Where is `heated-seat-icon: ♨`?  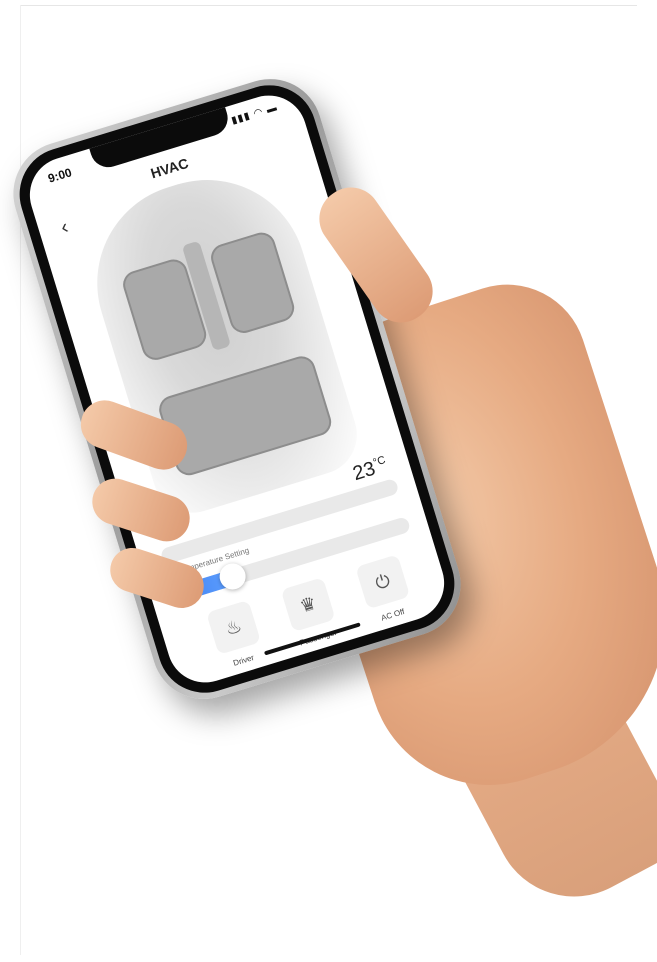
heated-seat-icon: ♨ is located at coordinates (234, 627).